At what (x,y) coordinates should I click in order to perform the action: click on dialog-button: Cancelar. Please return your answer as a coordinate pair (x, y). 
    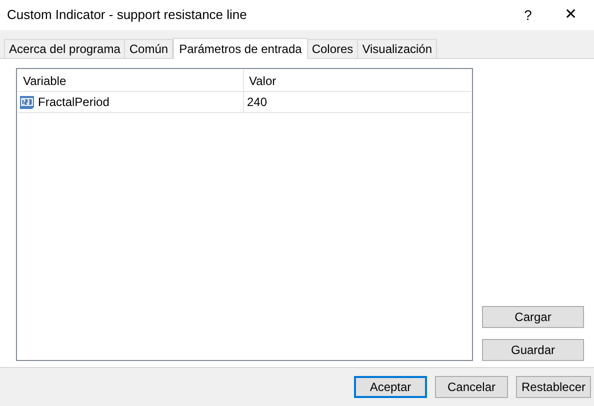
    Looking at the image, I should click on (471, 387).